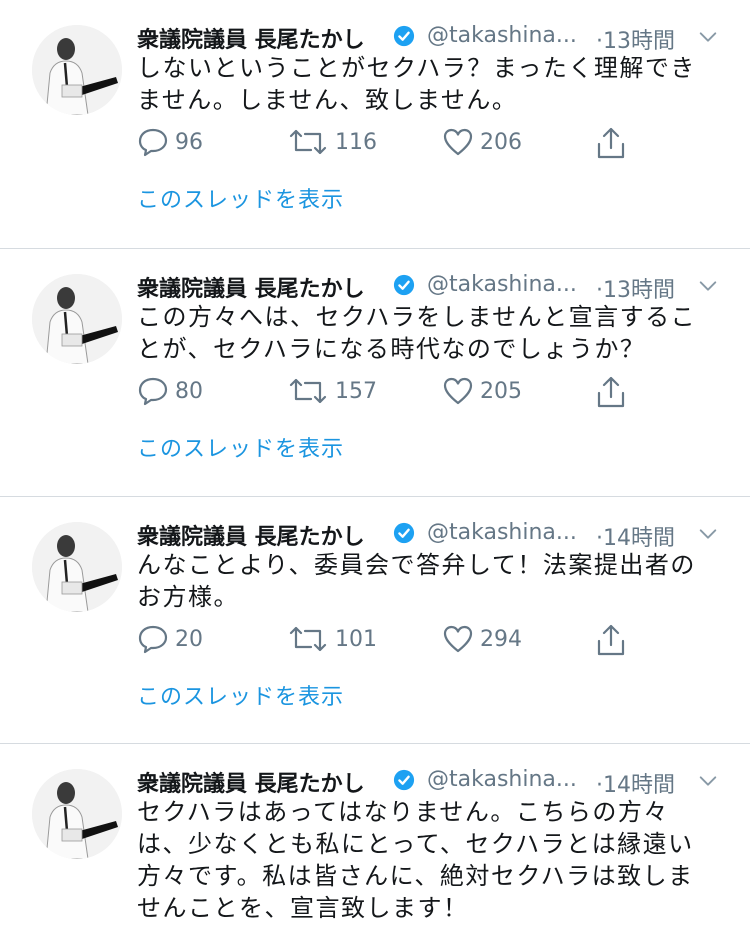  What do you see at coordinates (501, 639) in the screenshot?
I see `like-count: 294` at bounding box center [501, 639].